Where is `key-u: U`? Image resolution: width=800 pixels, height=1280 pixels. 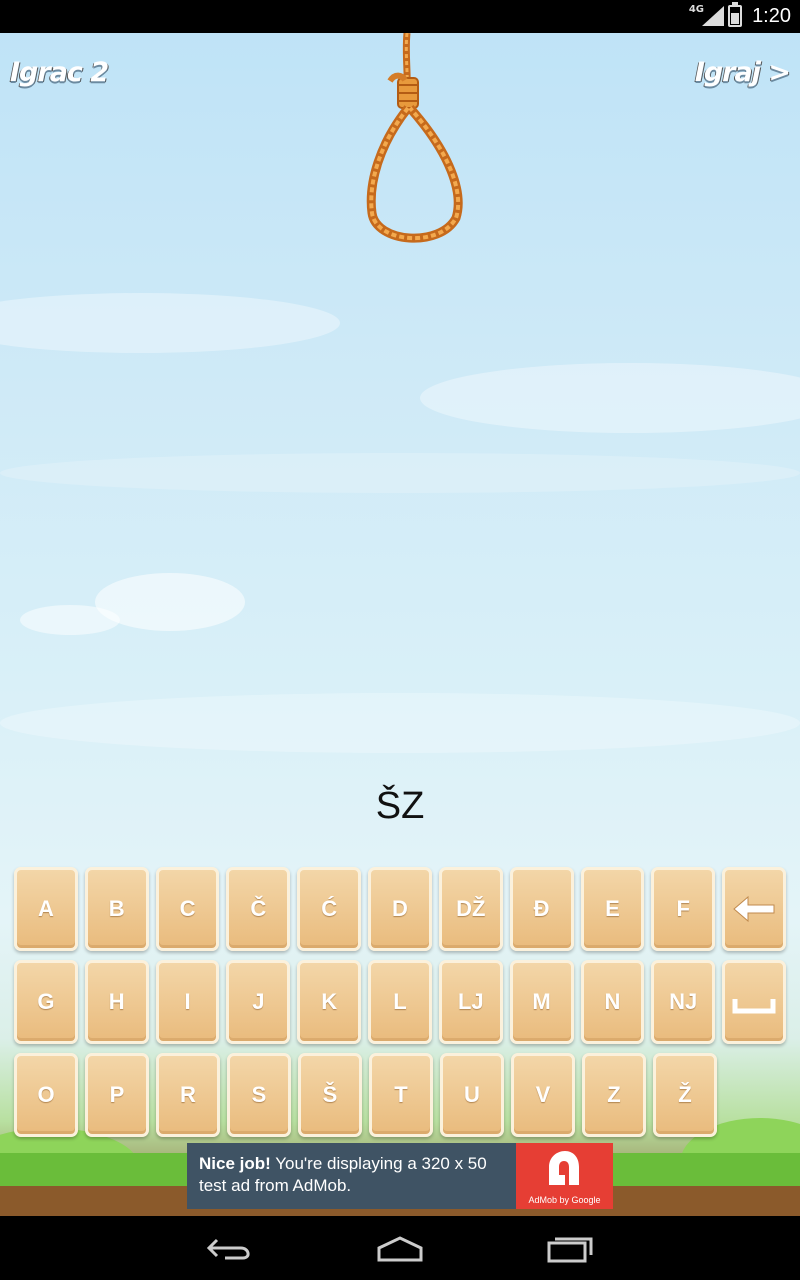
key-u: U is located at coordinates (472, 1095).